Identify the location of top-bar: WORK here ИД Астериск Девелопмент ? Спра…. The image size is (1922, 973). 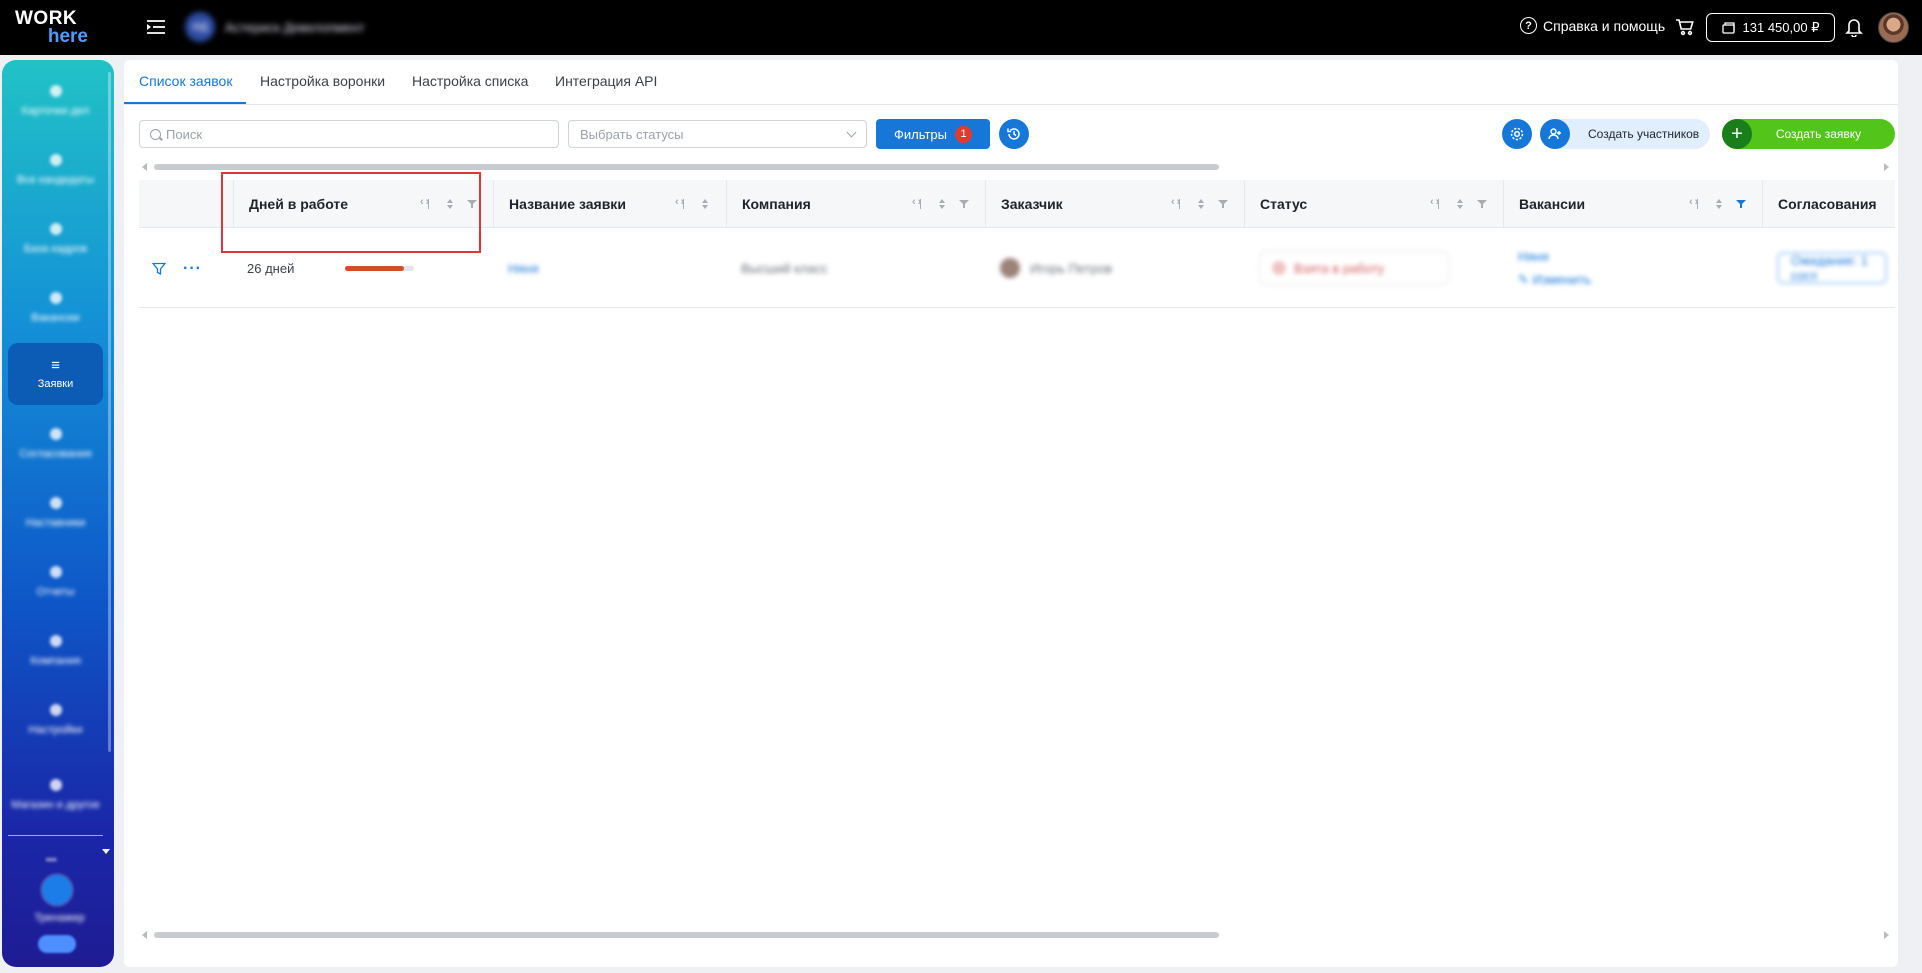
(961, 27).